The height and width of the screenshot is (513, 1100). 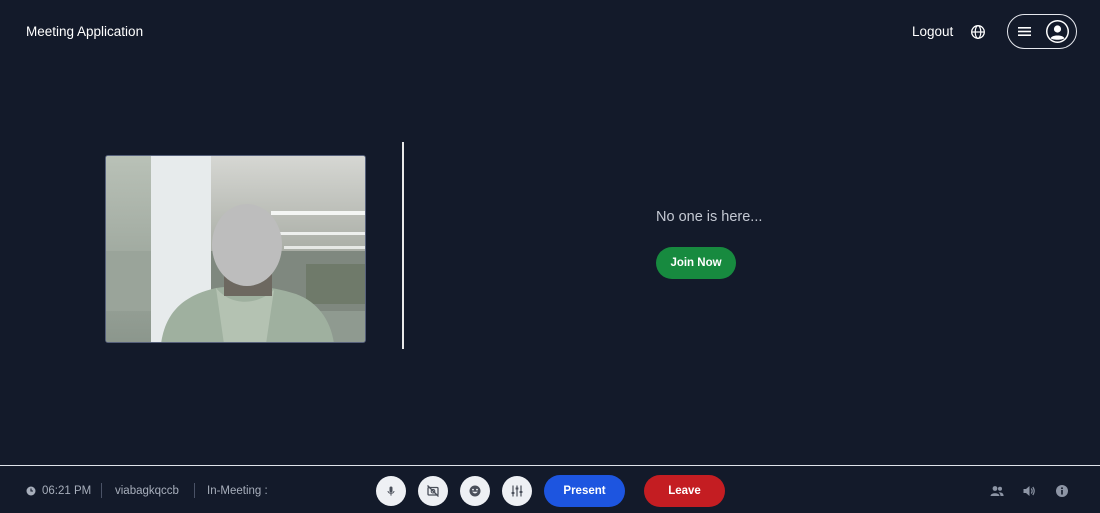 I want to click on settings-sliders-icon, so click(x=517, y=491).